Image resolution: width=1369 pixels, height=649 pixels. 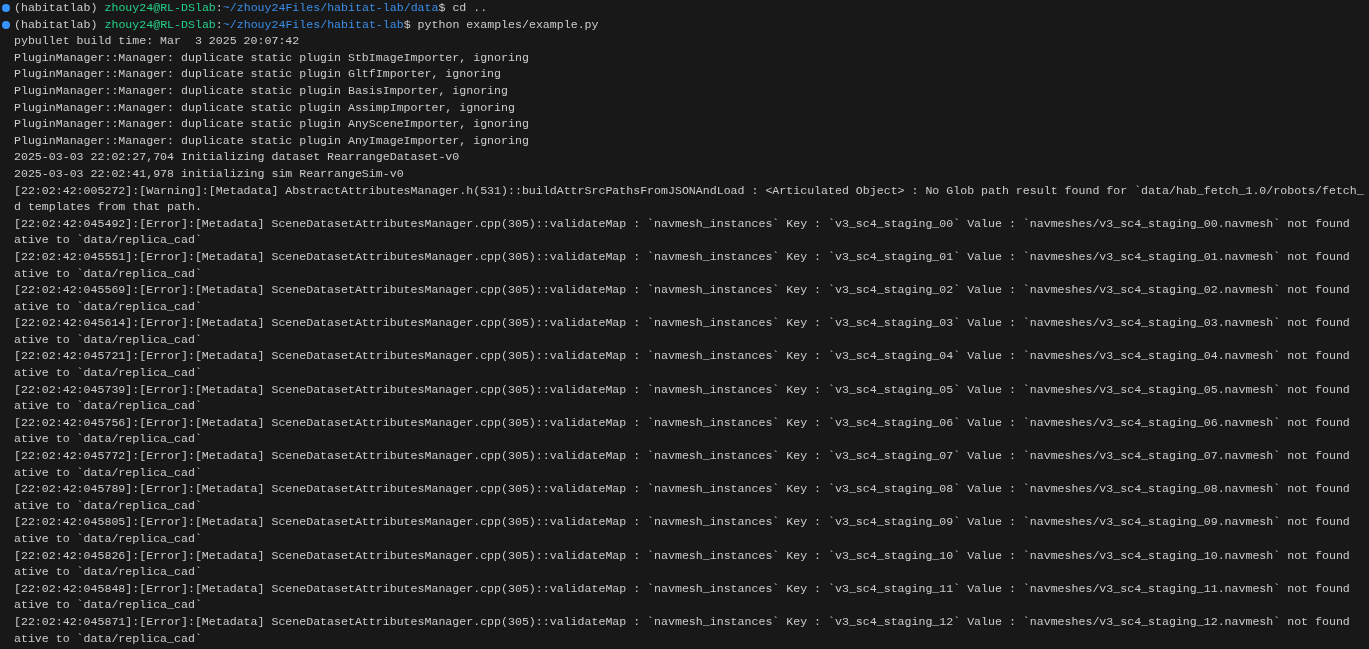 I want to click on log-line: d templates from that path., so click(x=108, y=207).